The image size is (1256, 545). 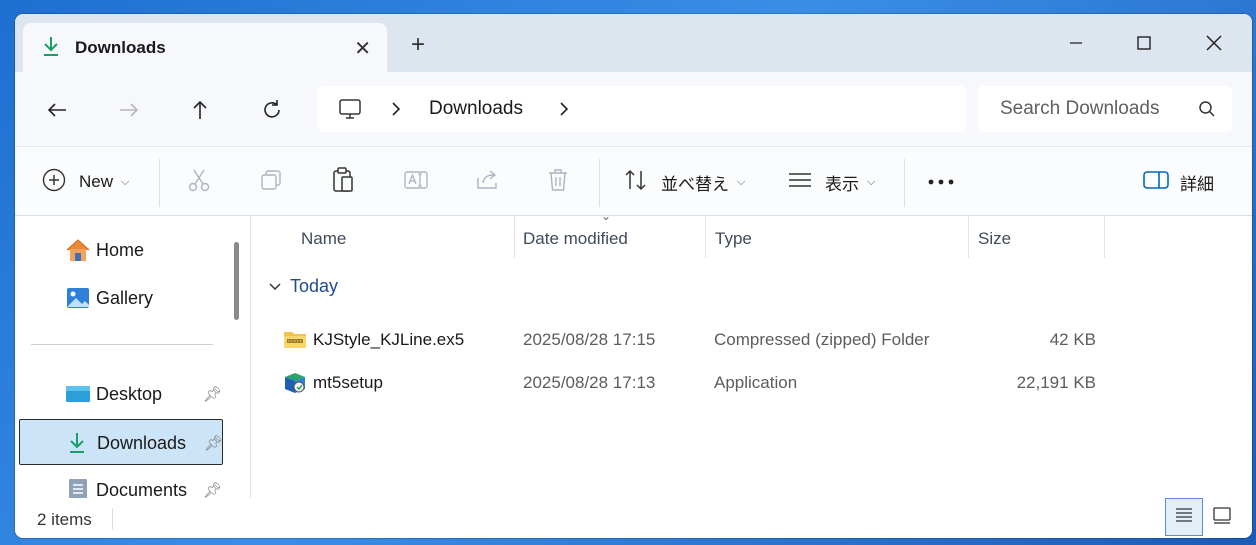 What do you see at coordinates (589, 339) in the screenshot?
I see `file-date: 2025/08/28 17:15` at bounding box center [589, 339].